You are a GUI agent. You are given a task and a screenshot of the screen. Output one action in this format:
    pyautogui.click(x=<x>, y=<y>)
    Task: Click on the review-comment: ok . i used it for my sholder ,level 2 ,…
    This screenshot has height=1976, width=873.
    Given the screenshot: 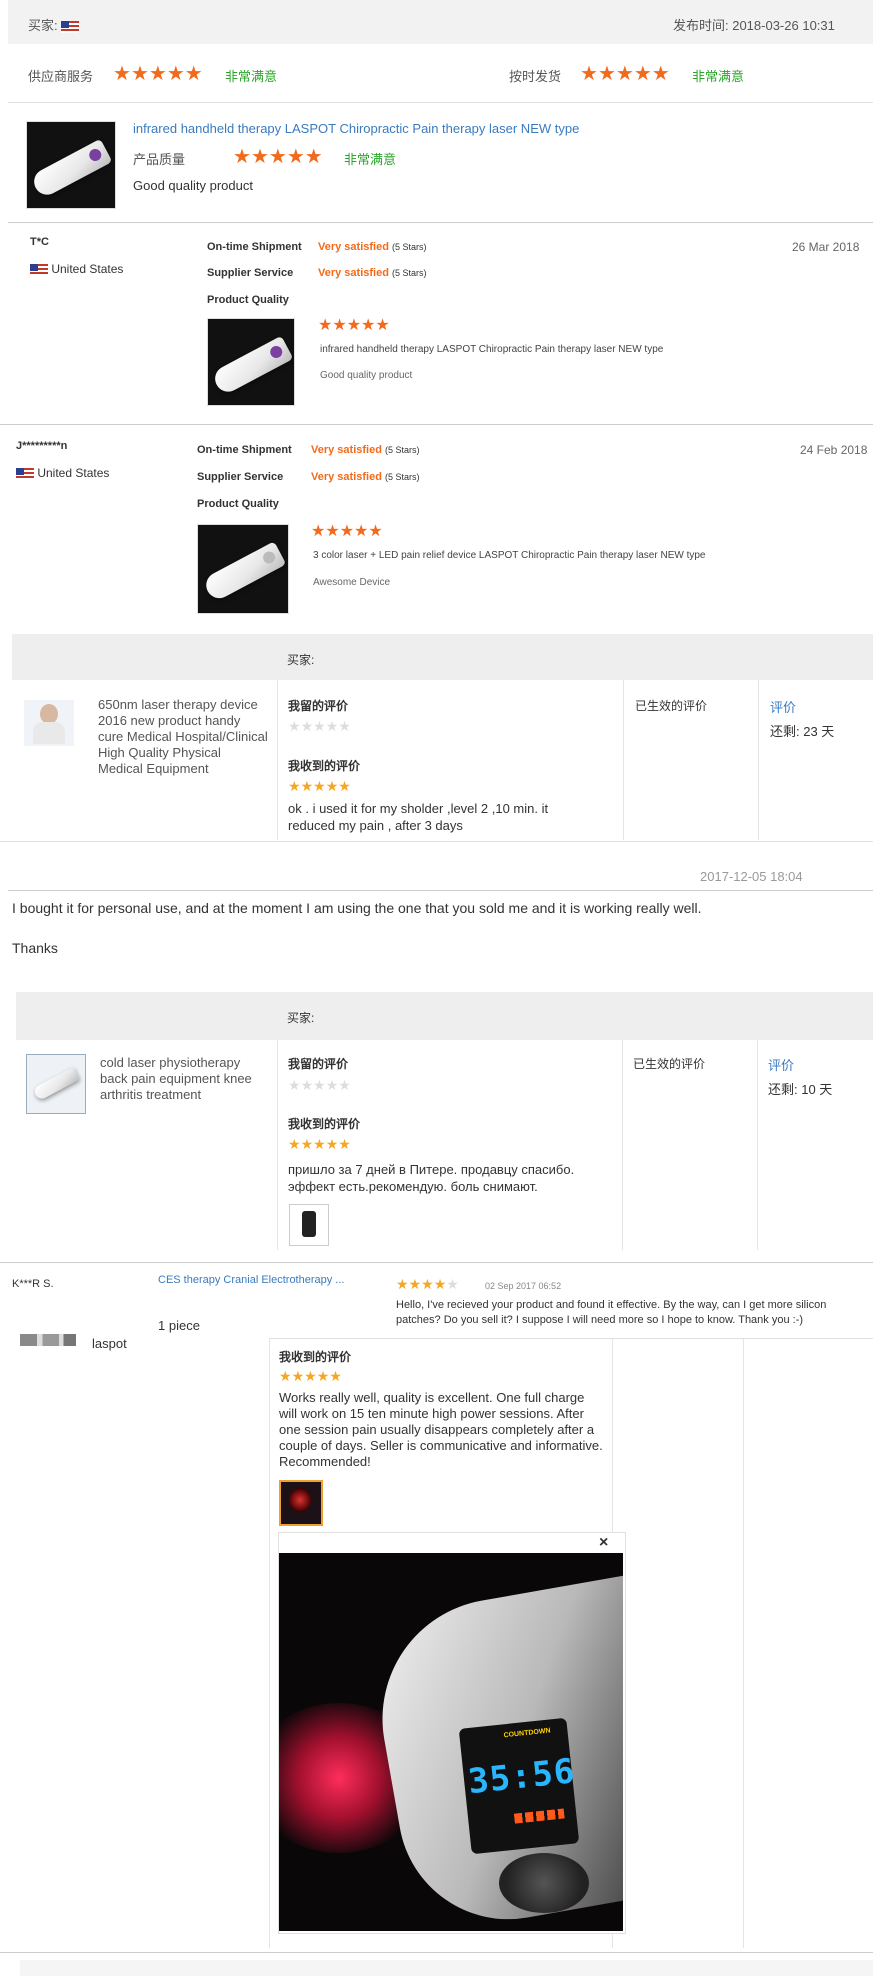 What is the action you would take?
    pyautogui.click(x=418, y=817)
    